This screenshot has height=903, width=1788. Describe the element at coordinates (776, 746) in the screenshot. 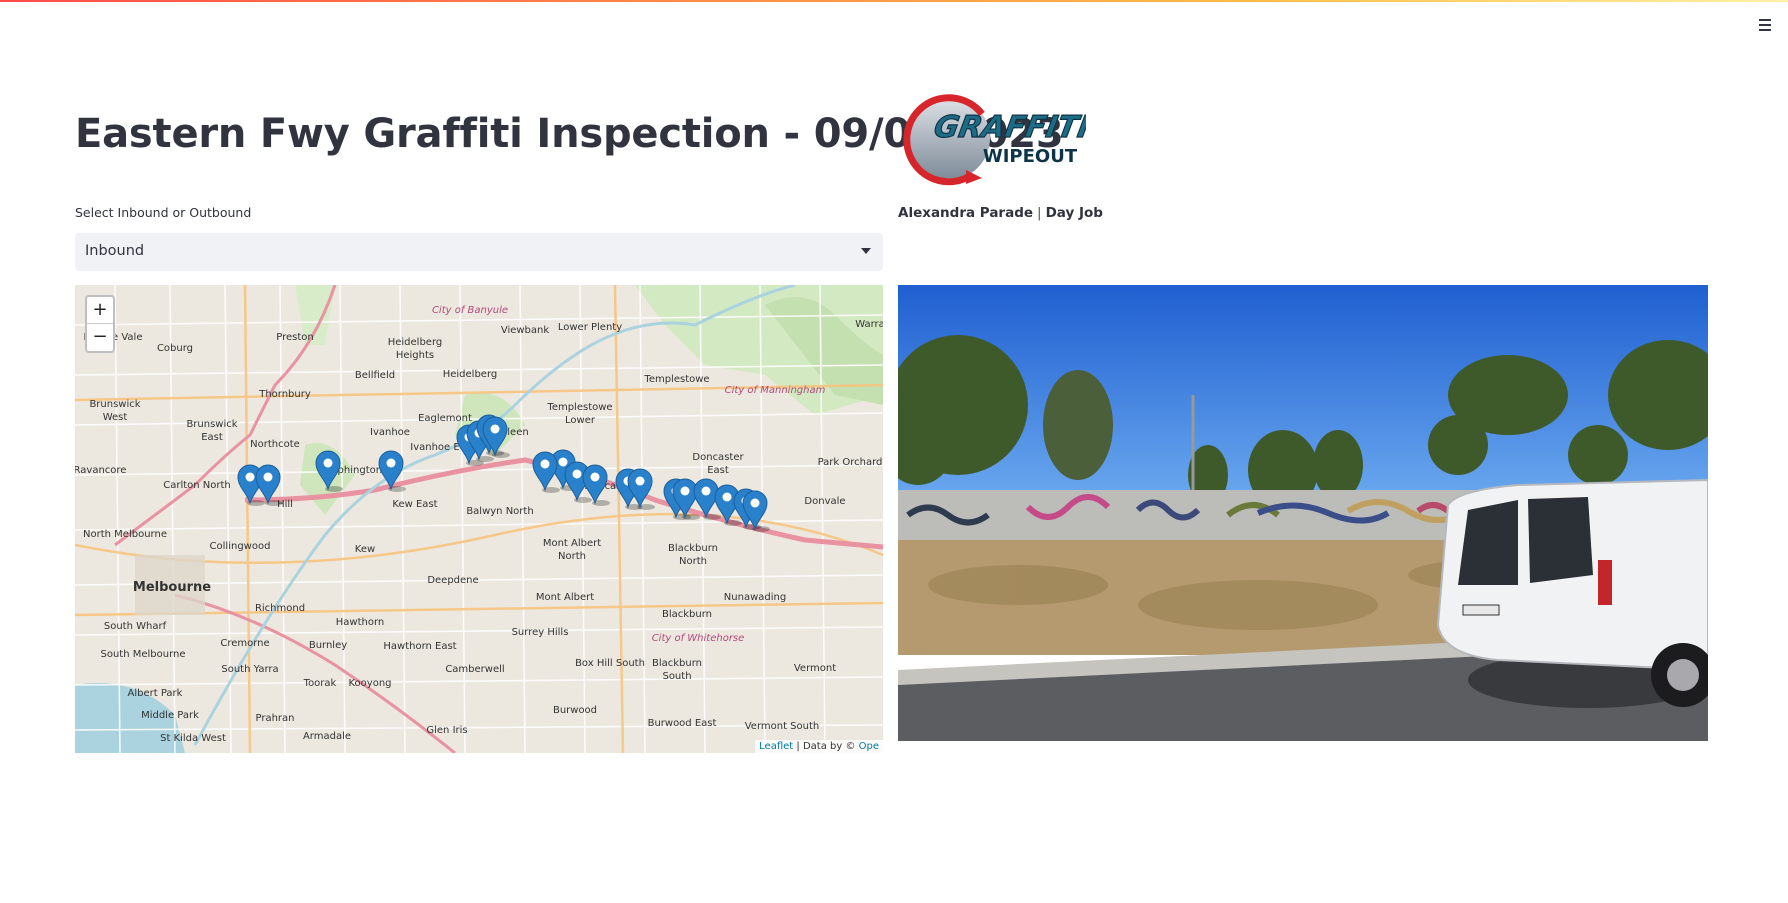

I see `leaflet-link: Leaflet` at that location.